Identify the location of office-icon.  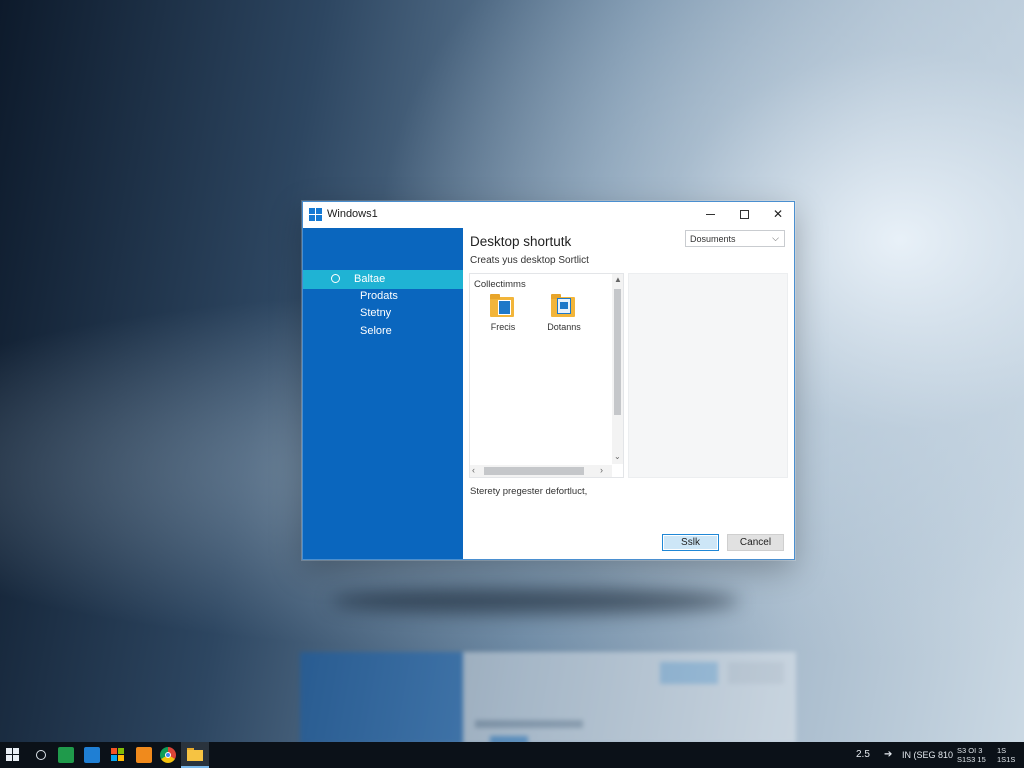
(144, 755).